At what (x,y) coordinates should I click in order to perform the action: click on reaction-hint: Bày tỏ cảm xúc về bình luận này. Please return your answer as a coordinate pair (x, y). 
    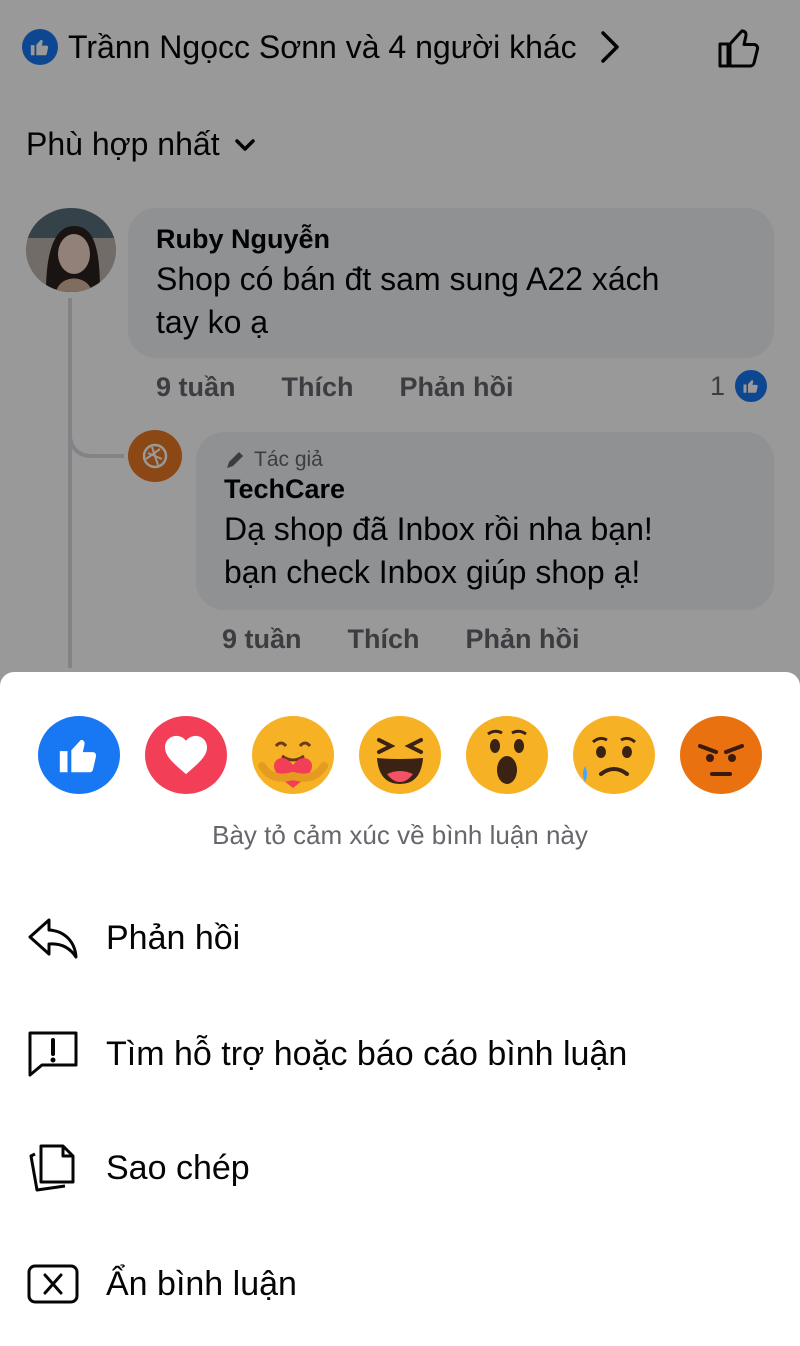
    Looking at the image, I should click on (400, 835).